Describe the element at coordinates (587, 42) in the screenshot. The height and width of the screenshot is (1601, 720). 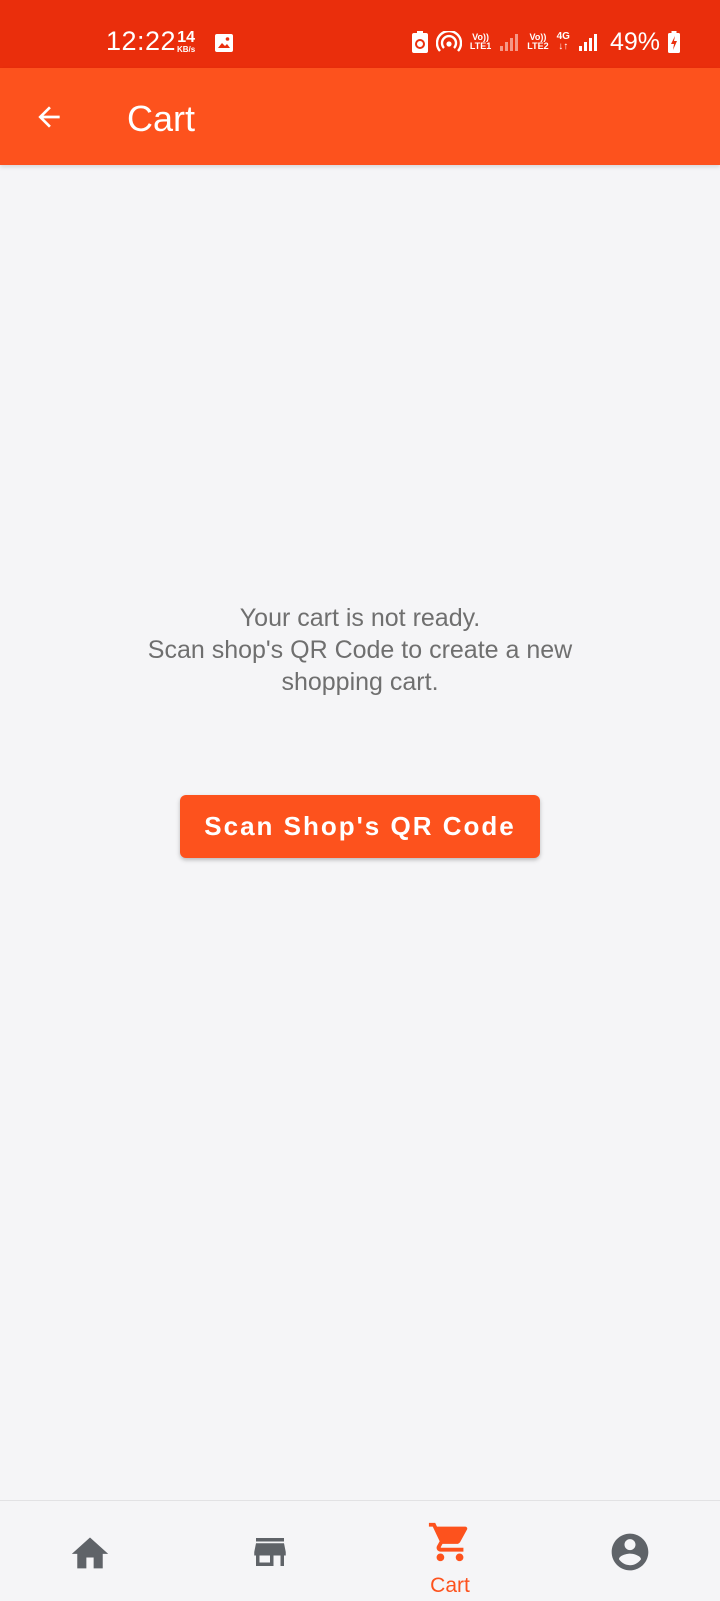
I see `signal-sim2-icon` at that location.